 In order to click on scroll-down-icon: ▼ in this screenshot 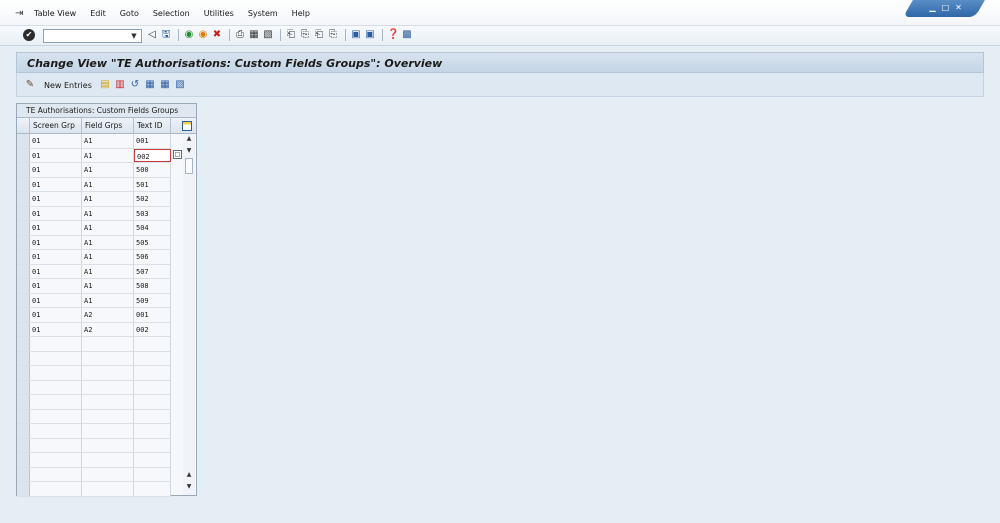, I will do `click(189, 487)`.